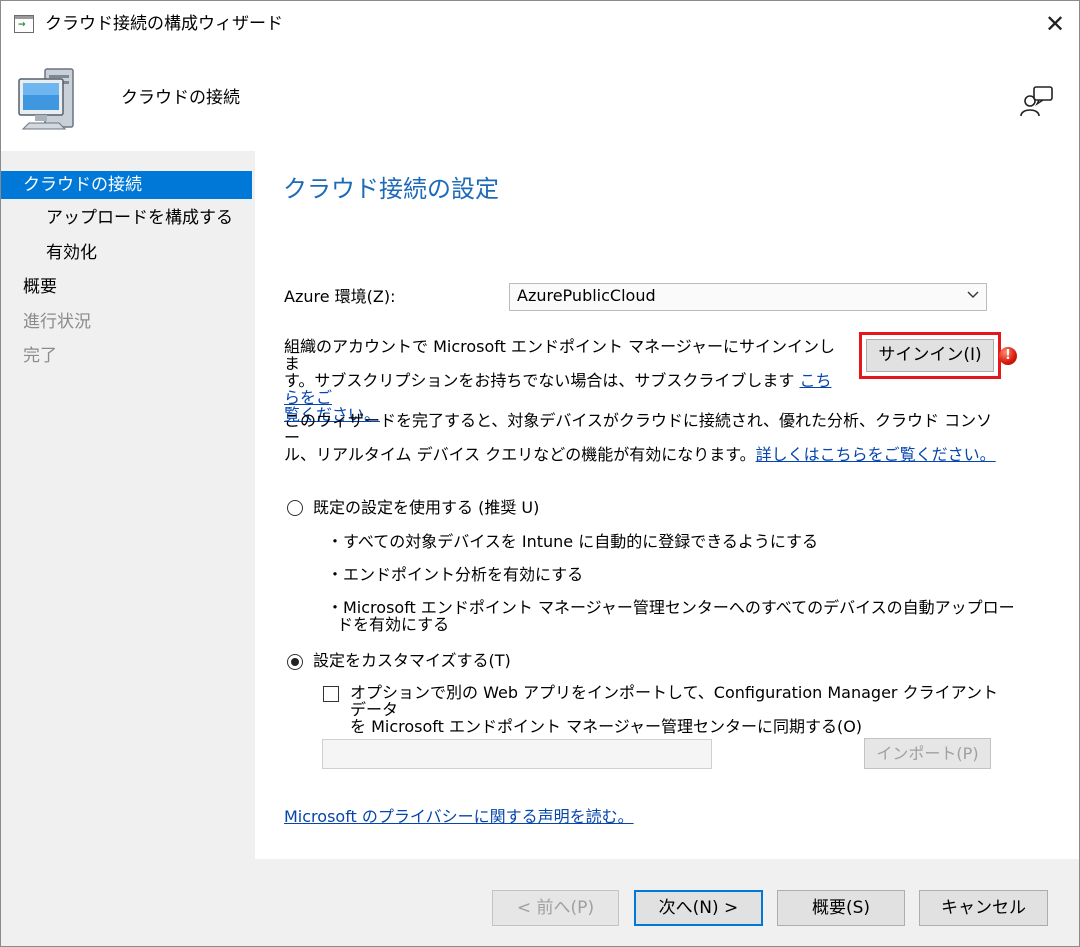  What do you see at coordinates (164, 24) in the screenshot?
I see `window-title: クラウド接続の構成ウィザード` at bounding box center [164, 24].